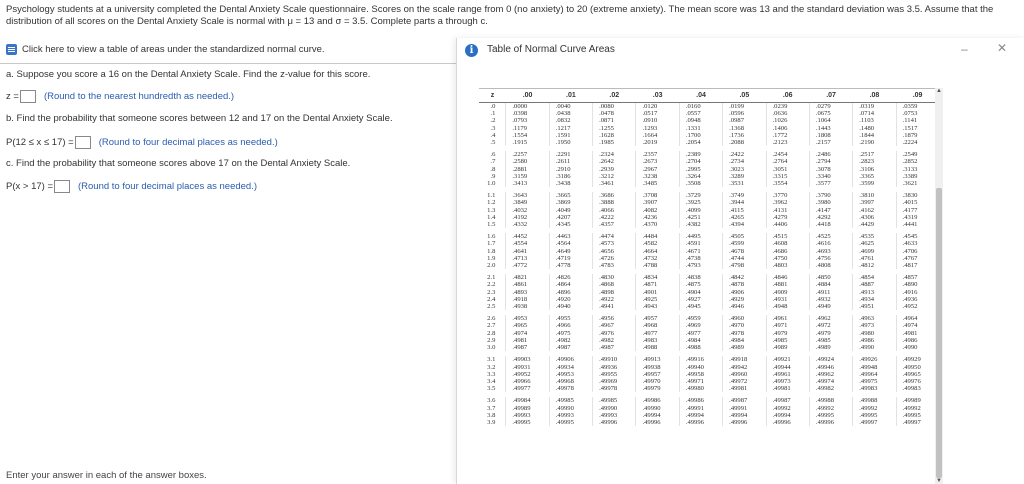 This screenshot has height=484, width=1024. I want to click on area-cell: .0120, so click(657, 106).